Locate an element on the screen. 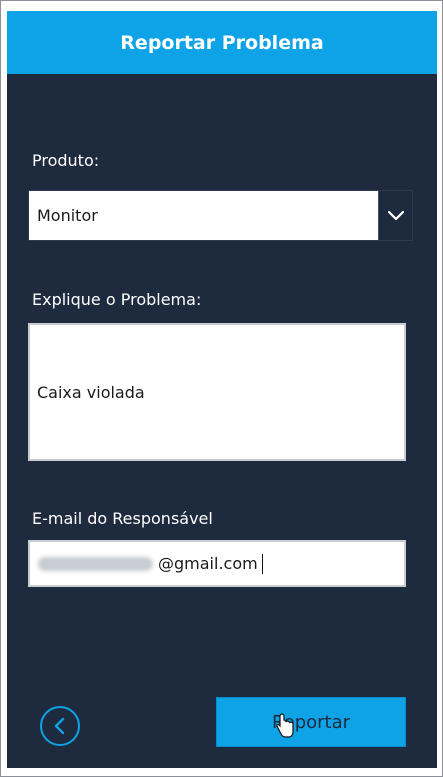 Image resolution: width=443 pixels, height=777 pixels. problem-label: Explique o Problema: is located at coordinates (117, 299).